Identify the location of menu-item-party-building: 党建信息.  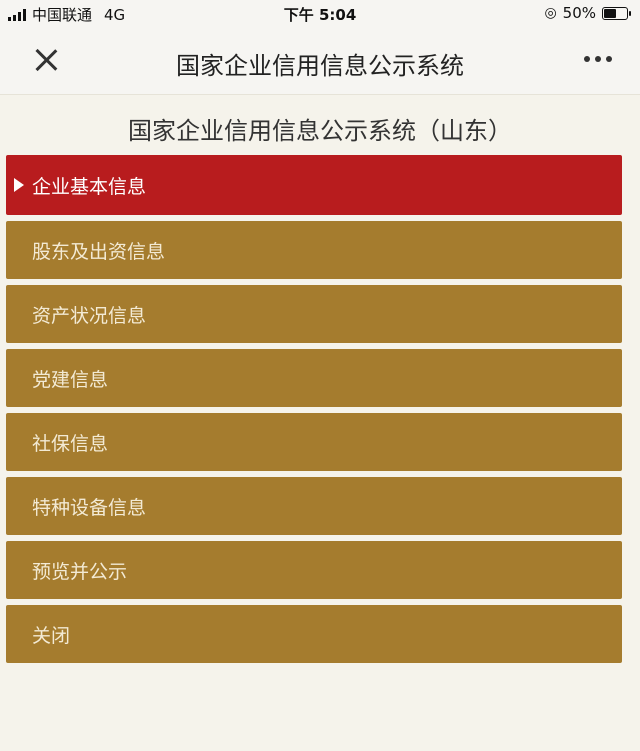
(314, 378).